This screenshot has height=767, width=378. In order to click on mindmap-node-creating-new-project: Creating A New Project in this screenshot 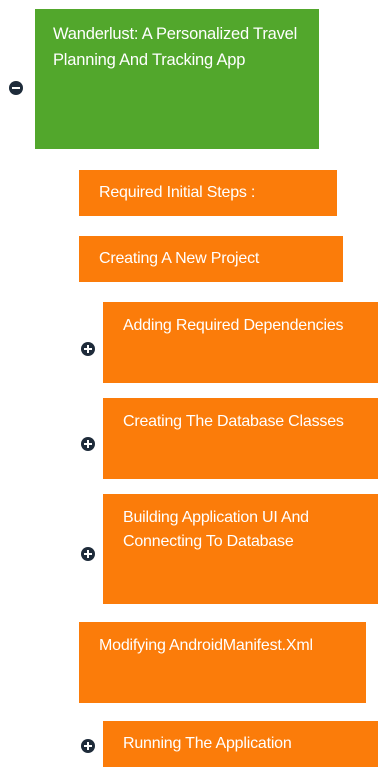, I will do `click(211, 259)`.